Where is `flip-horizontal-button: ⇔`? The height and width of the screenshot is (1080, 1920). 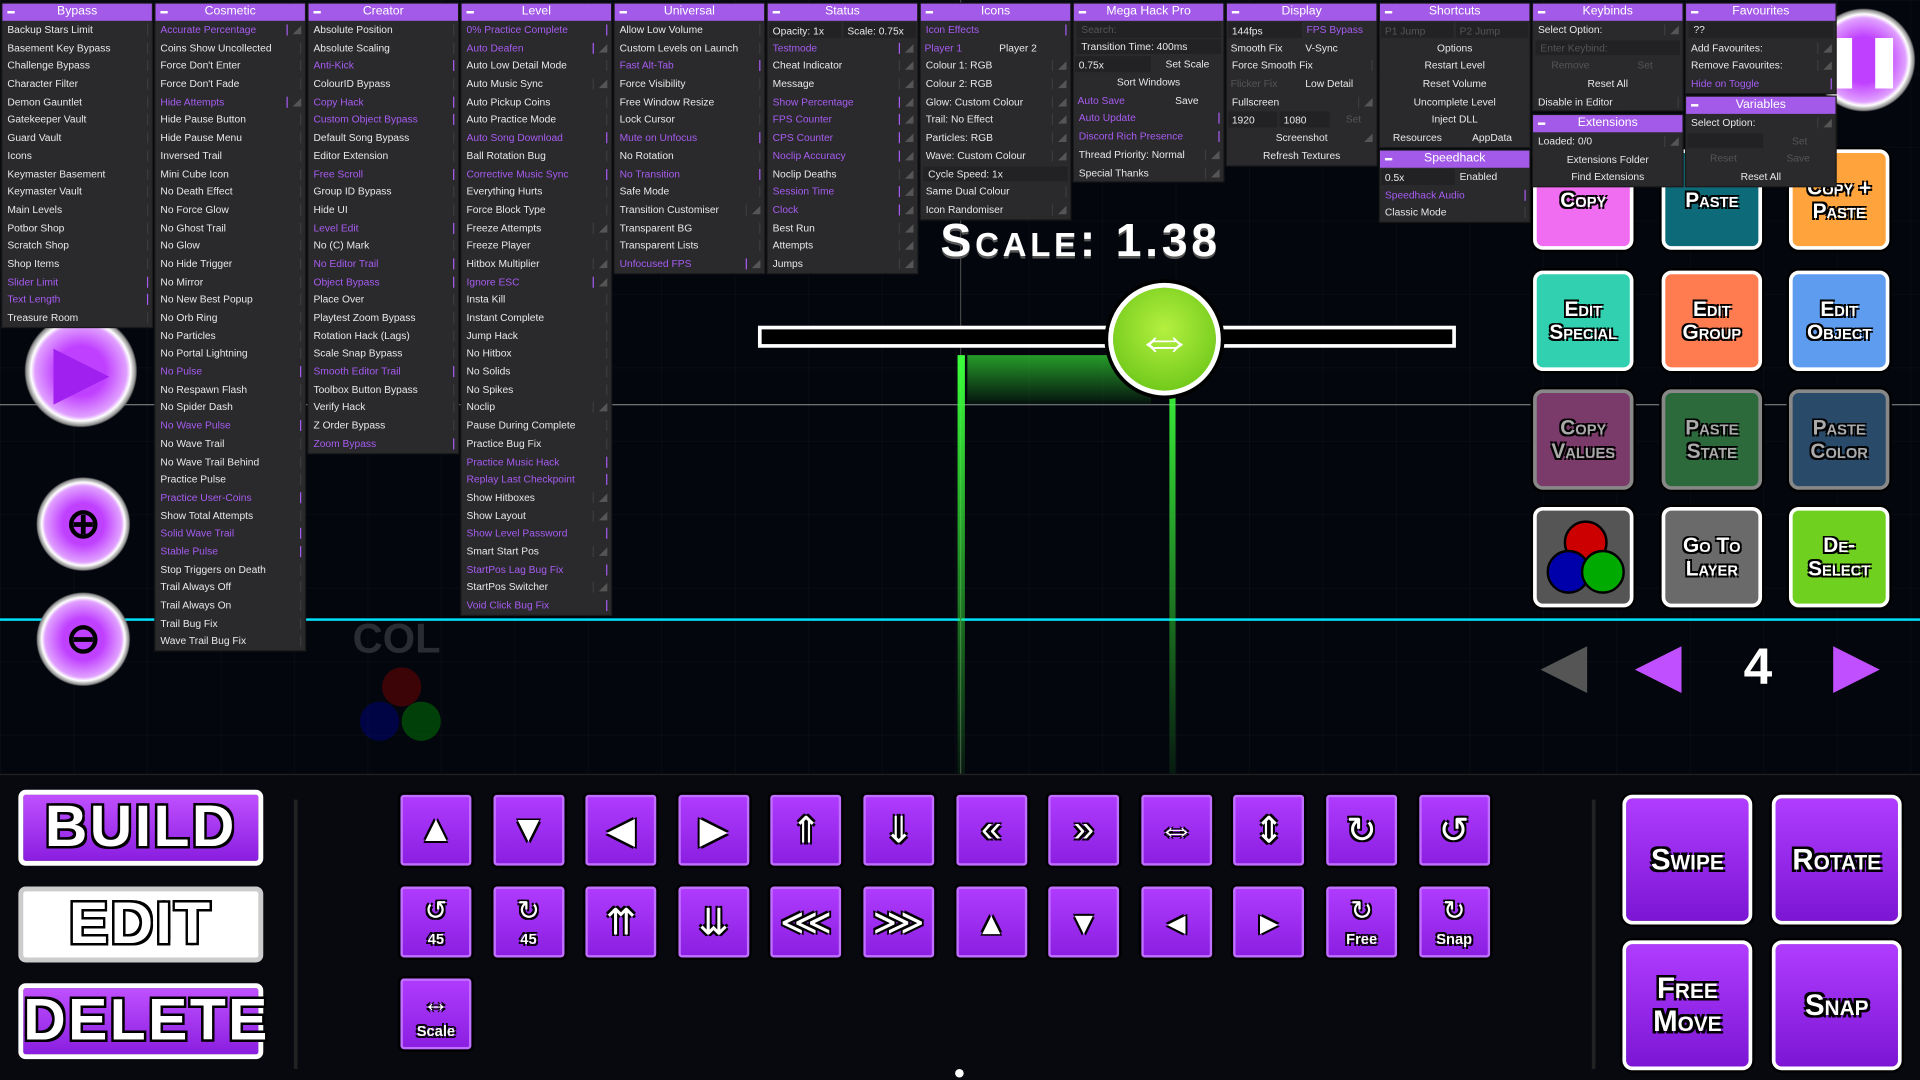 flip-horizontal-button: ⇔ is located at coordinates (1176, 830).